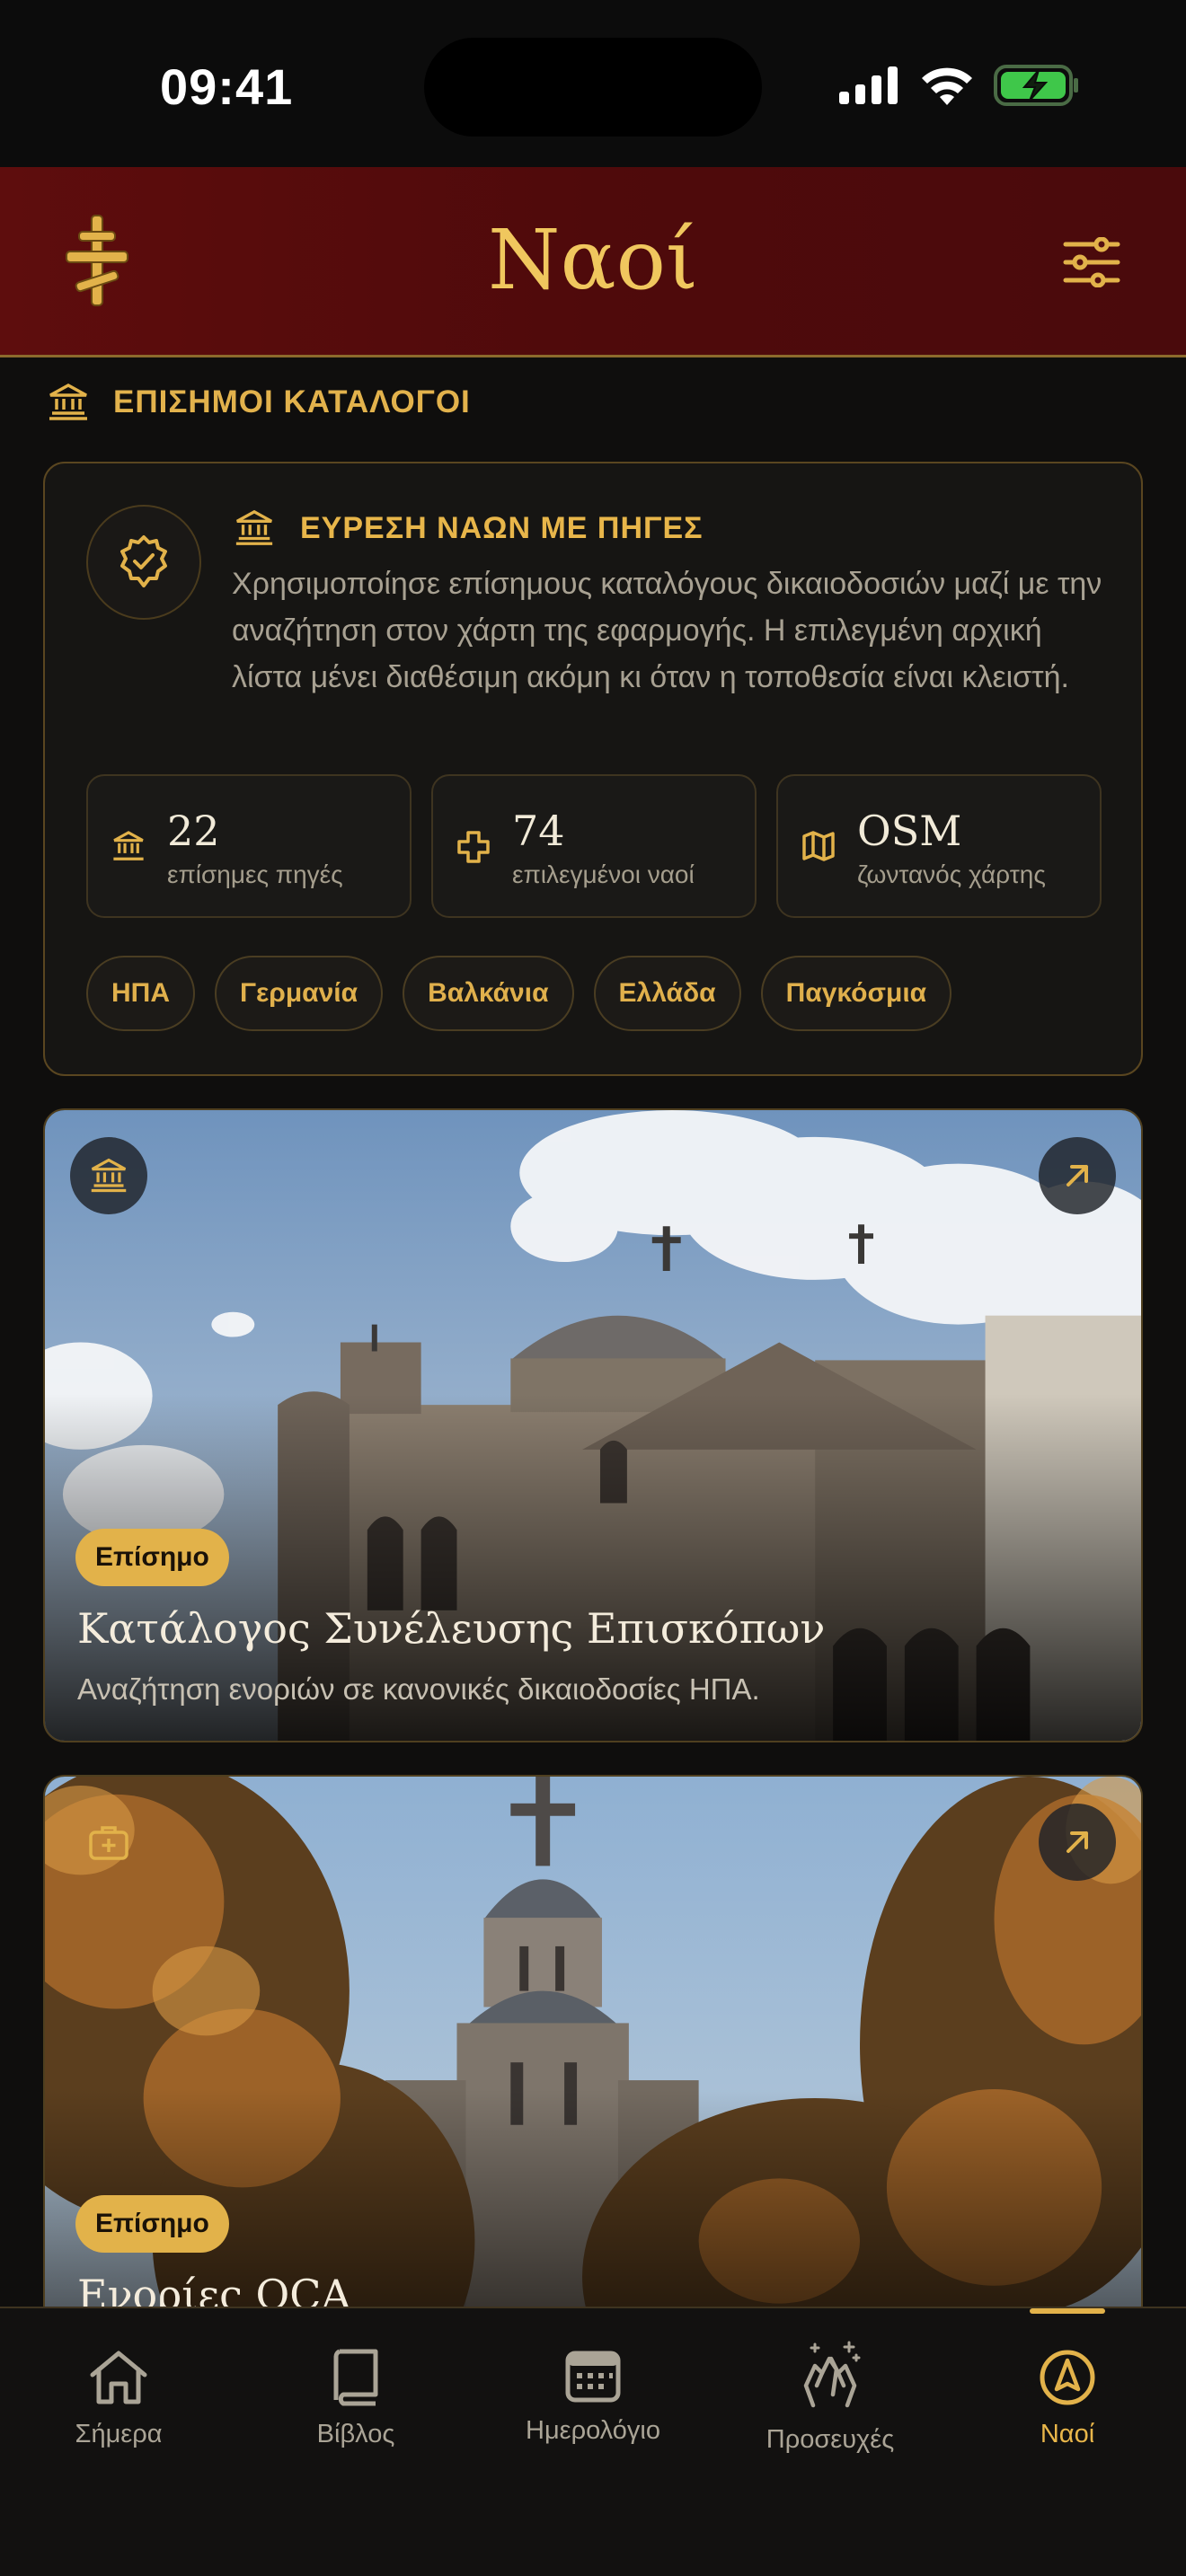 This screenshot has width=1186, height=2576. Describe the element at coordinates (255, 874) in the screenshot. I see `stat-label: επίσημες πηγές` at that location.